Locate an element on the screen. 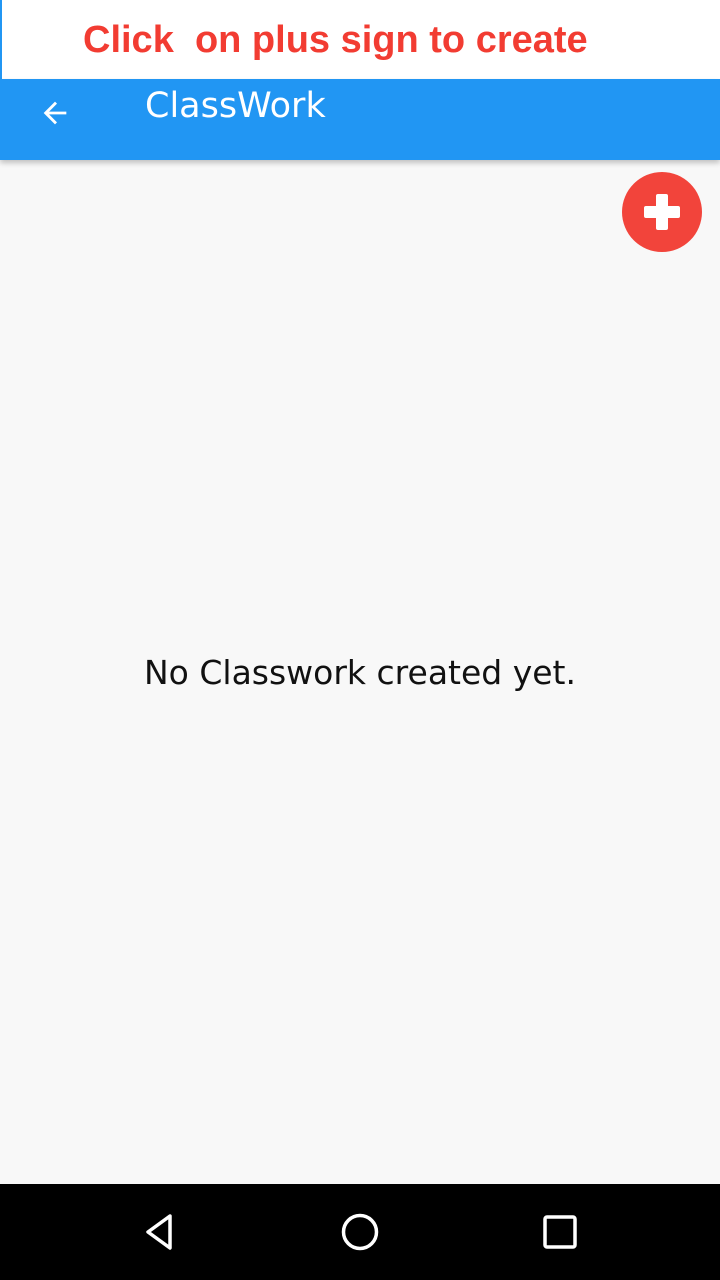  nav-recents-button is located at coordinates (560, 1232).